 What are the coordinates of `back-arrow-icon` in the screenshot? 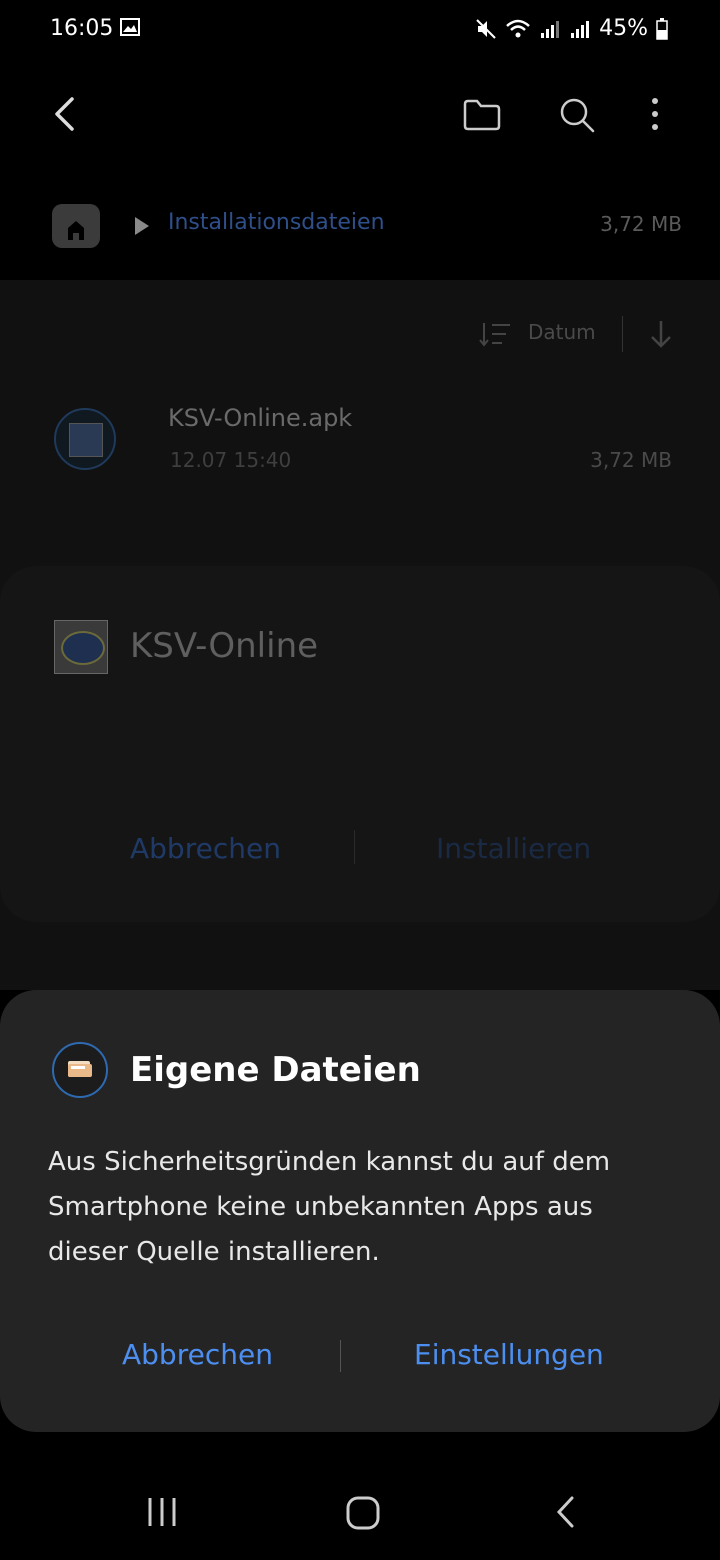 It's located at (64, 114).